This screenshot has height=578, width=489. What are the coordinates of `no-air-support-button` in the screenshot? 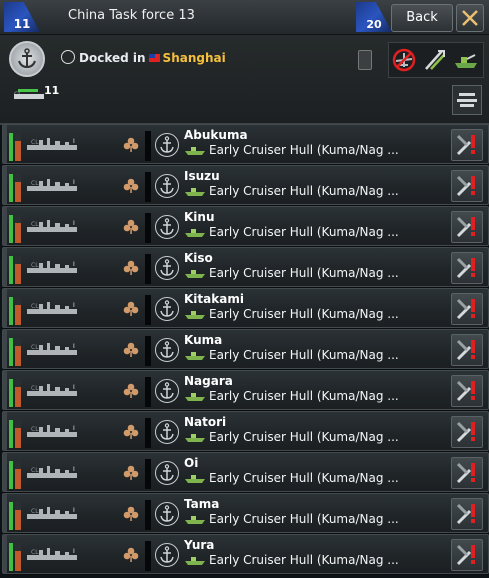 It's located at (404, 60).